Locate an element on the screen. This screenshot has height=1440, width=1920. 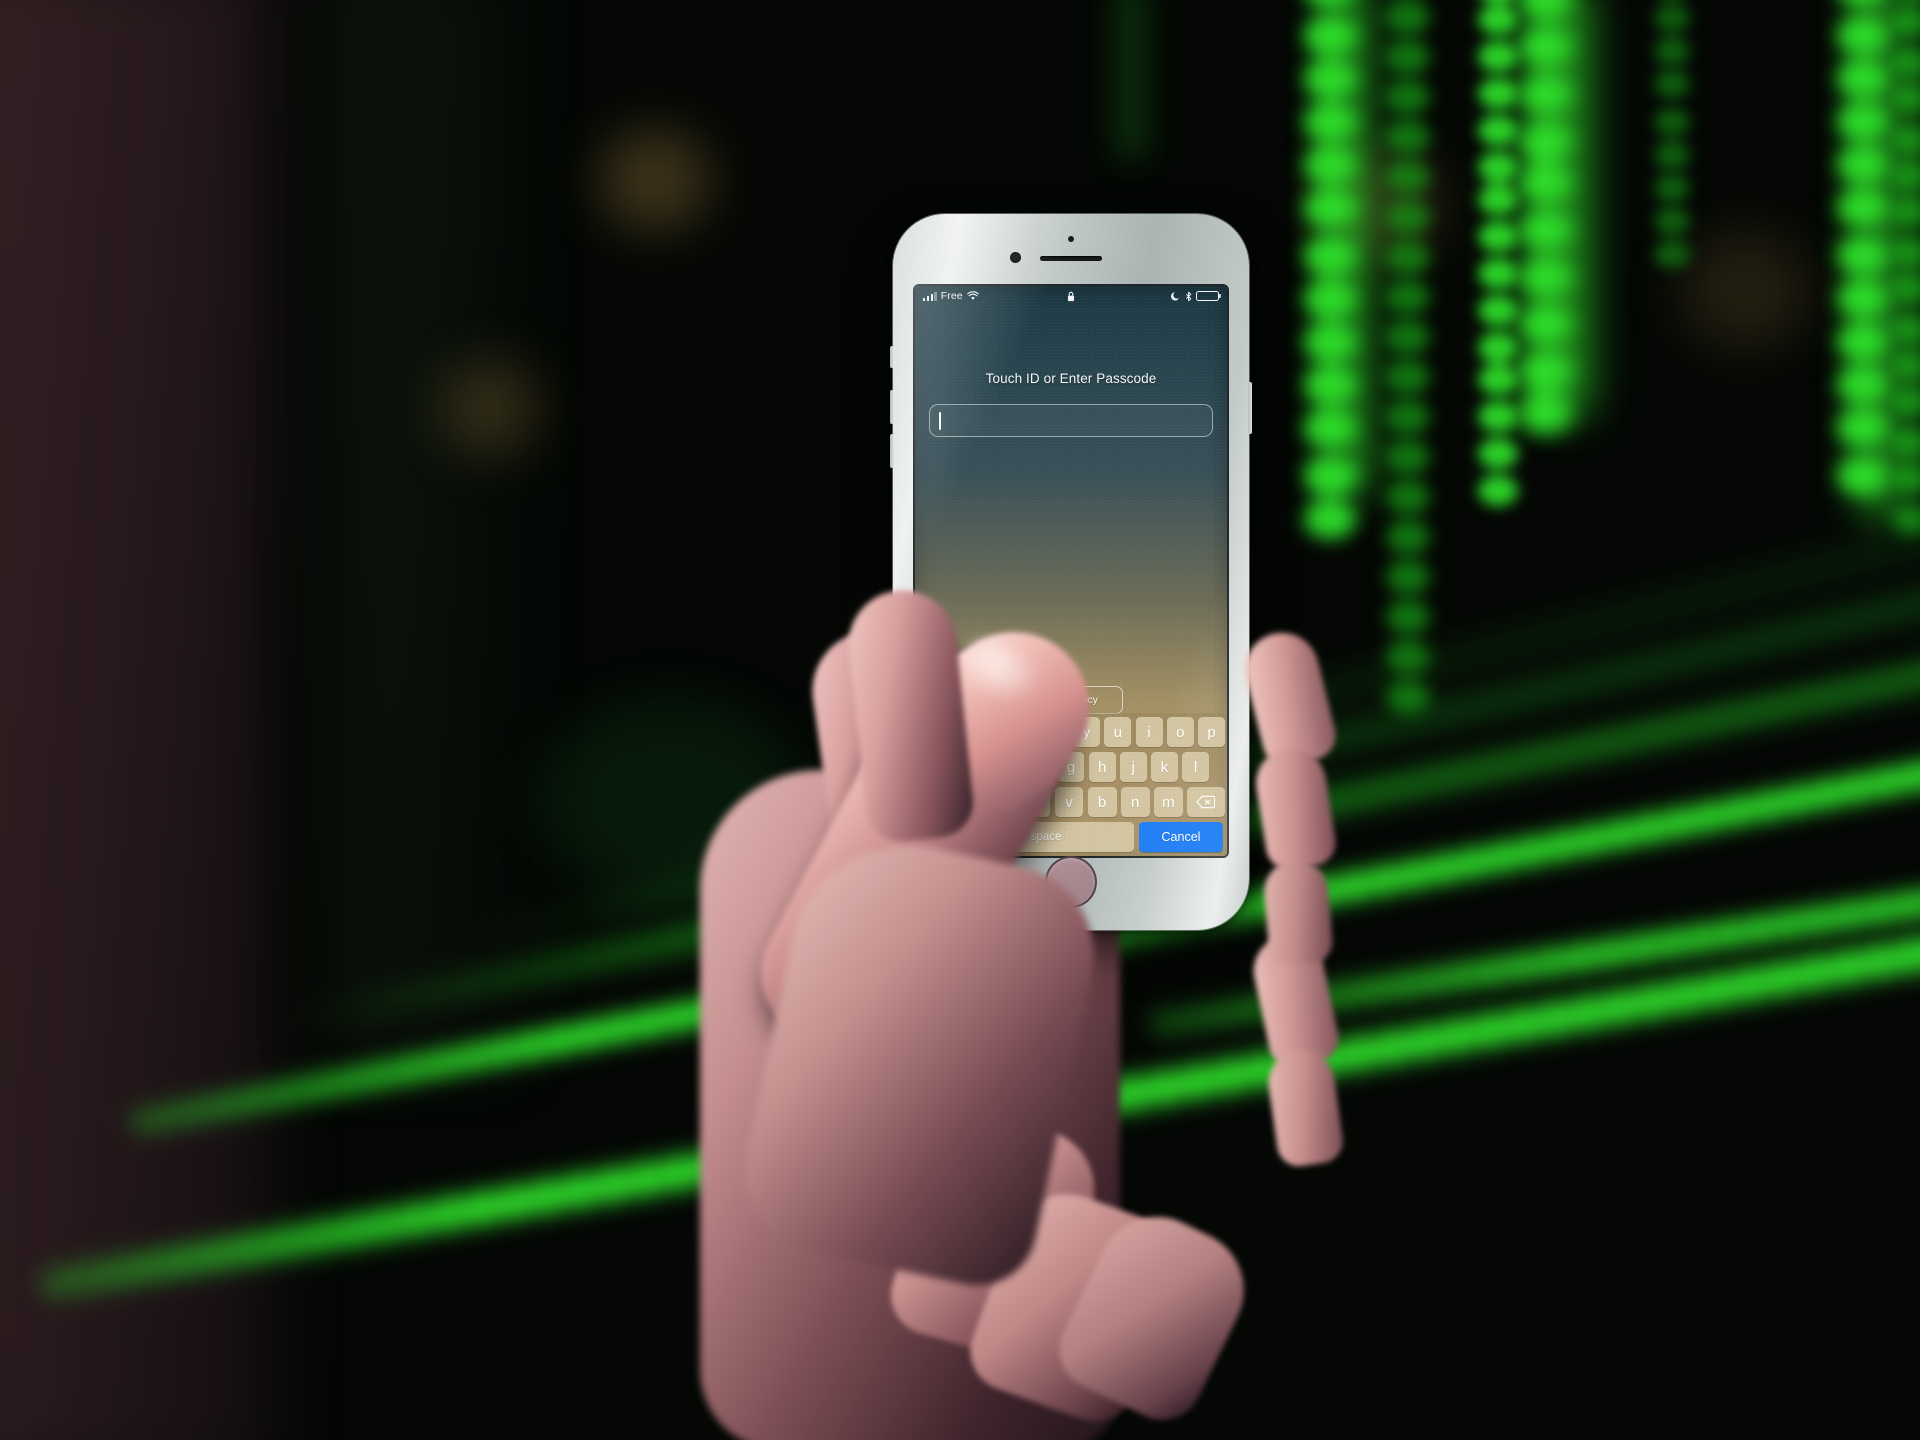
fingertip-right-lower is located at coordinates (1305, 1107).